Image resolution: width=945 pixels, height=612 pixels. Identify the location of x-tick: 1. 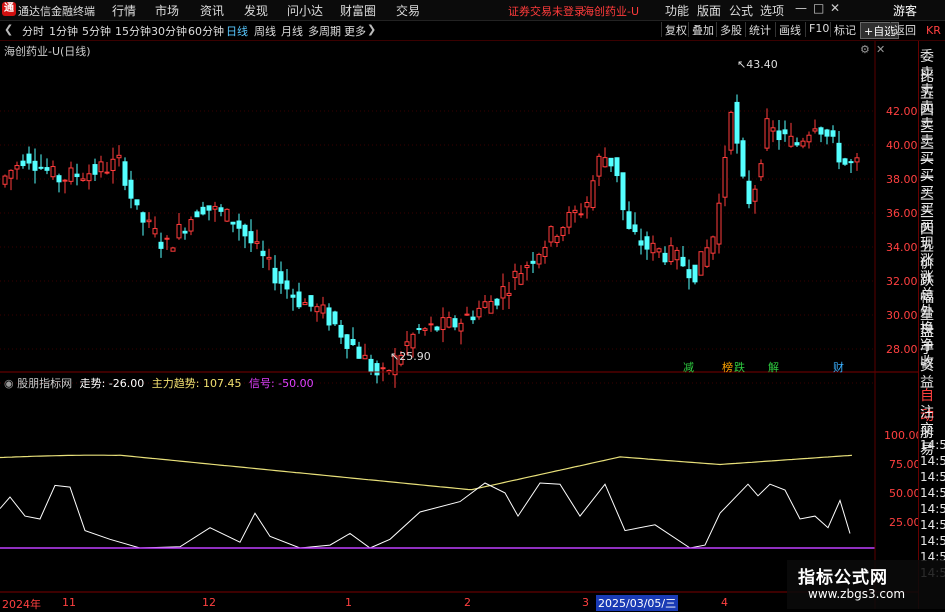
(348, 602).